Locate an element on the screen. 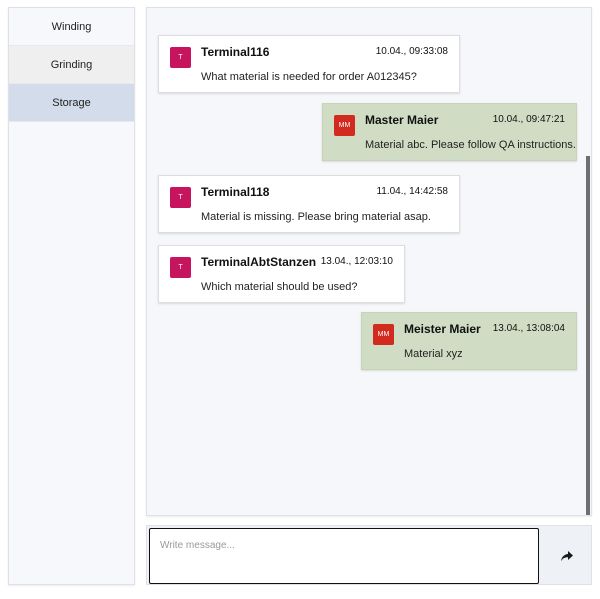  send-arrow-icon is located at coordinates (566, 555).